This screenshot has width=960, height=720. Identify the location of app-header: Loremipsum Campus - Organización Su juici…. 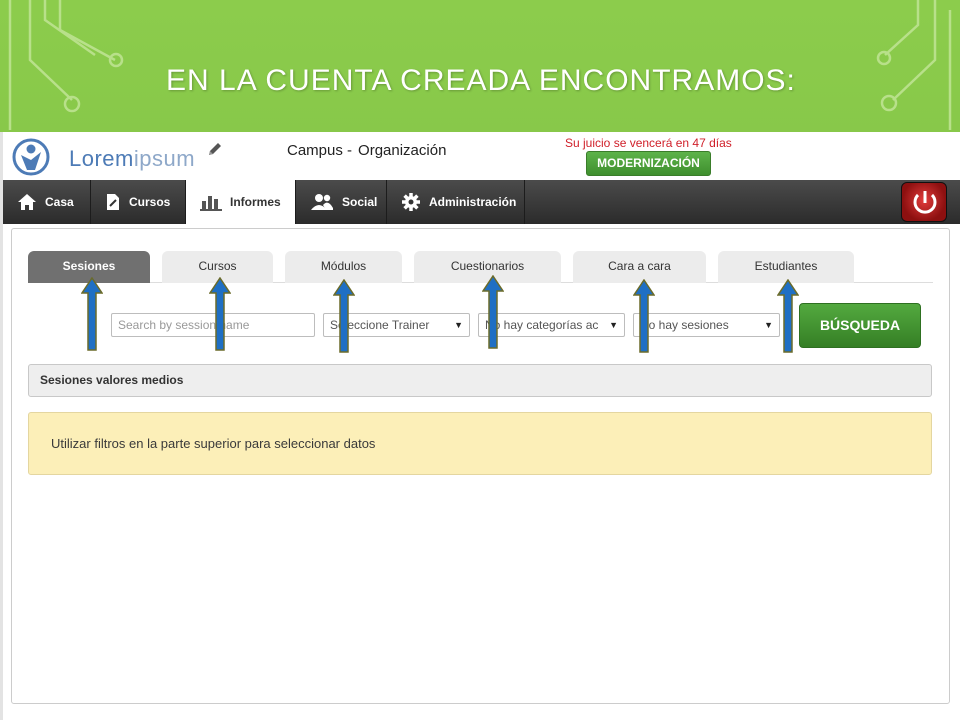
(481, 156).